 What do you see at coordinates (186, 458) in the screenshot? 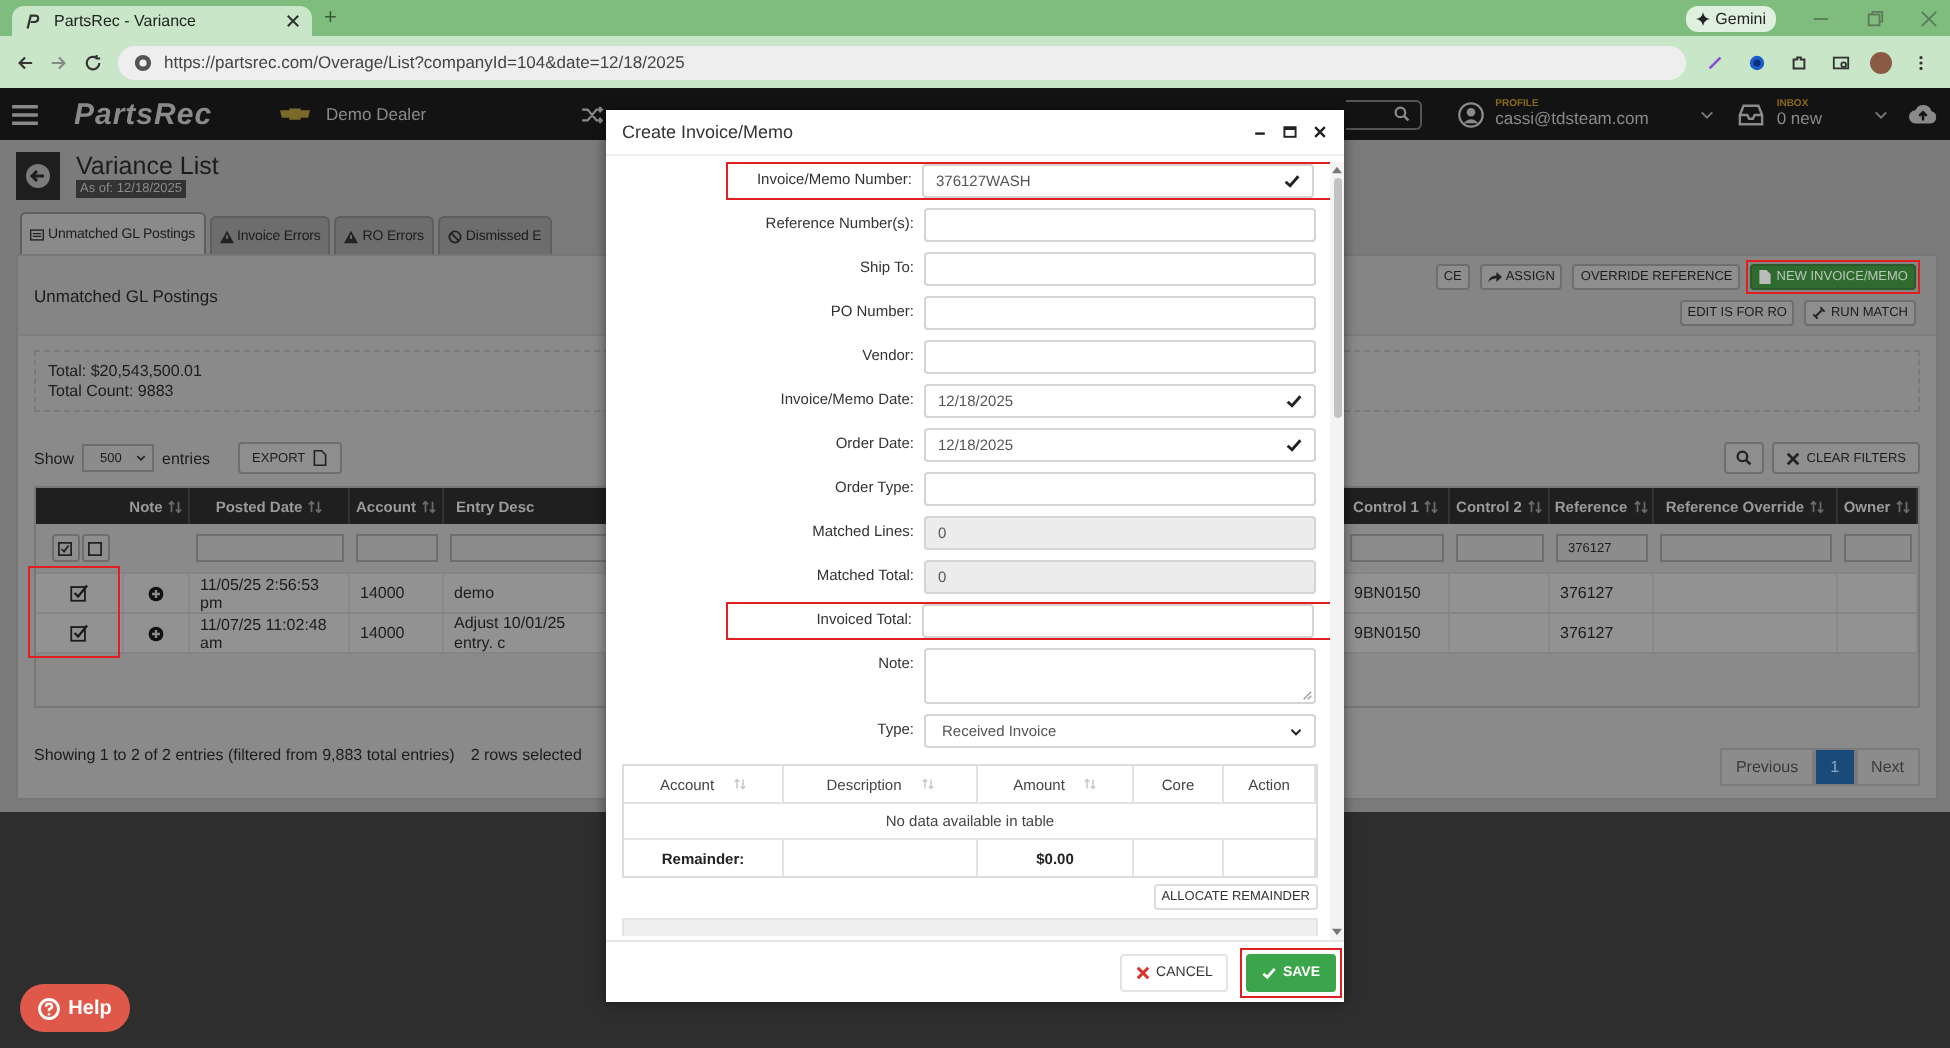
I see `entries-label: entries` at bounding box center [186, 458].